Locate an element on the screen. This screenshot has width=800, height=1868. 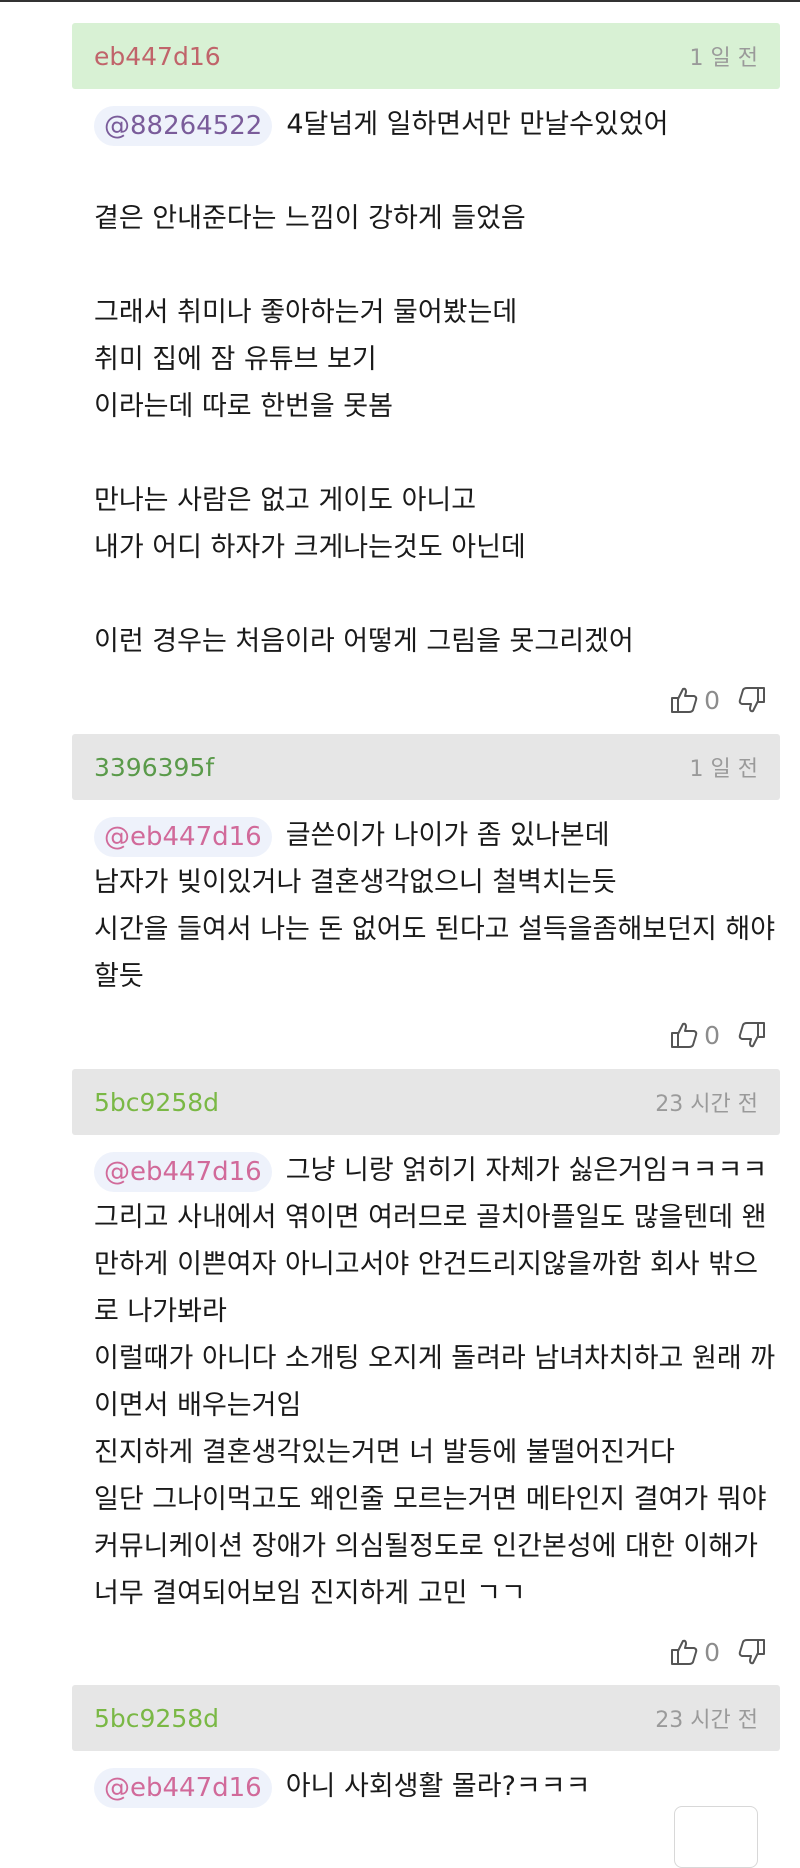
author-name: eb447d16 is located at coordinates (157, 56).